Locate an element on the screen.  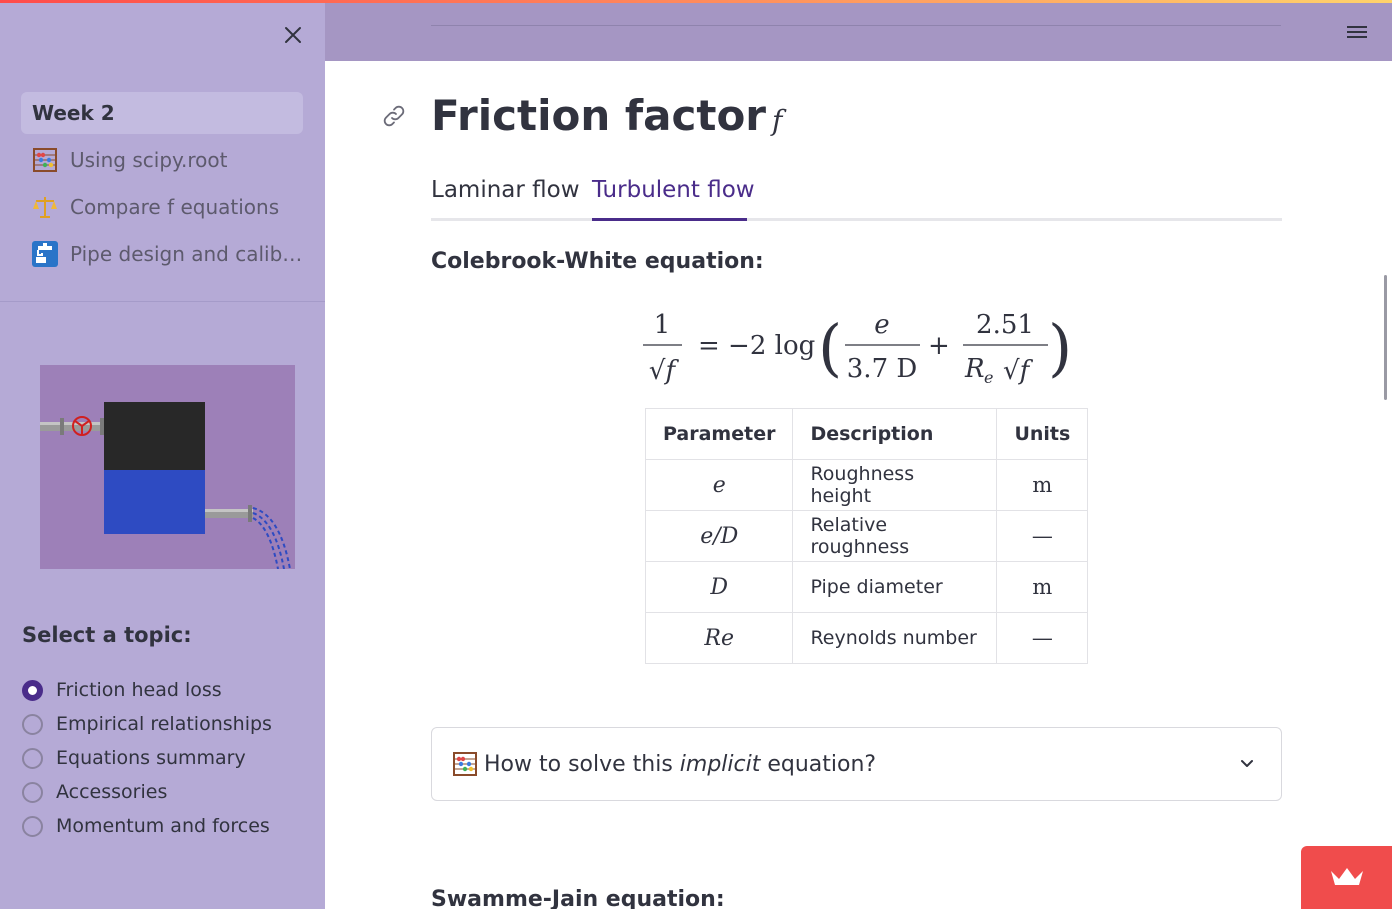
eq-term2-numerator: 2.51 is located at coordinates (1005, 325).